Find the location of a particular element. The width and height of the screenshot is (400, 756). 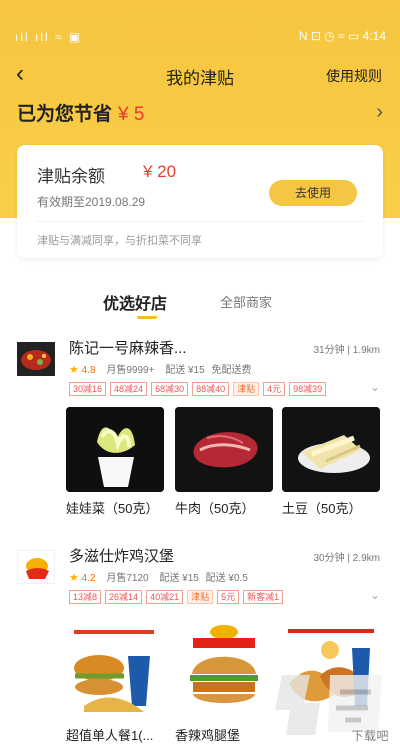

store-food-list: 娃娃菜（50克） 牛肉（50克） 土豆（50克） is located at coordinates (223, 464).